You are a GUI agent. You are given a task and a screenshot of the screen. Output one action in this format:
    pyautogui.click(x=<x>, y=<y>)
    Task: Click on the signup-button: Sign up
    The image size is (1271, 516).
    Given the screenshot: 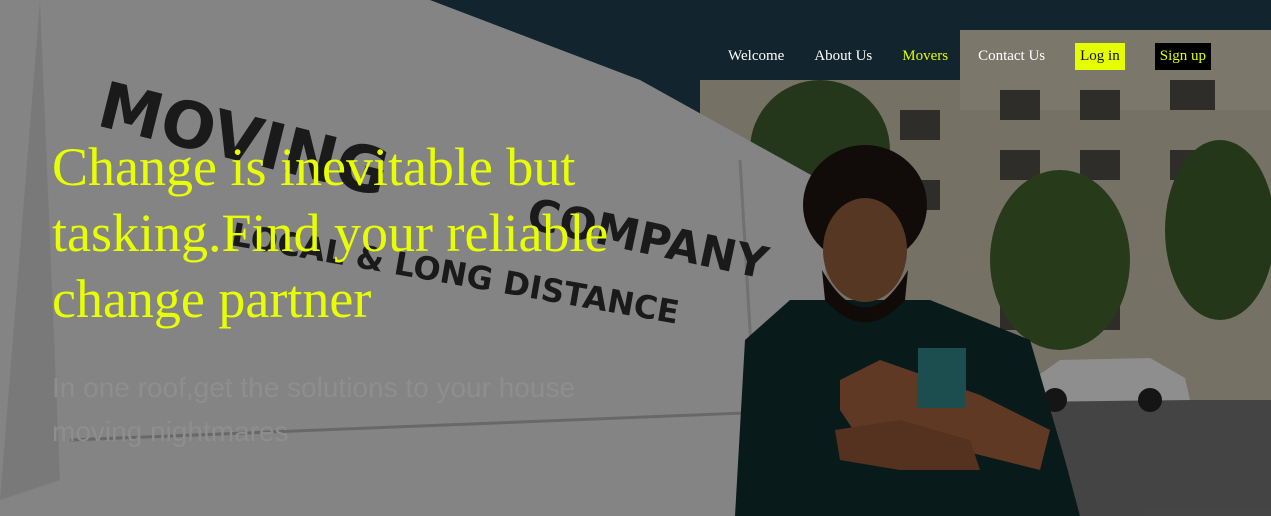 What is the action you would take?
    pyautogui.click(x=1182, y=56)
    